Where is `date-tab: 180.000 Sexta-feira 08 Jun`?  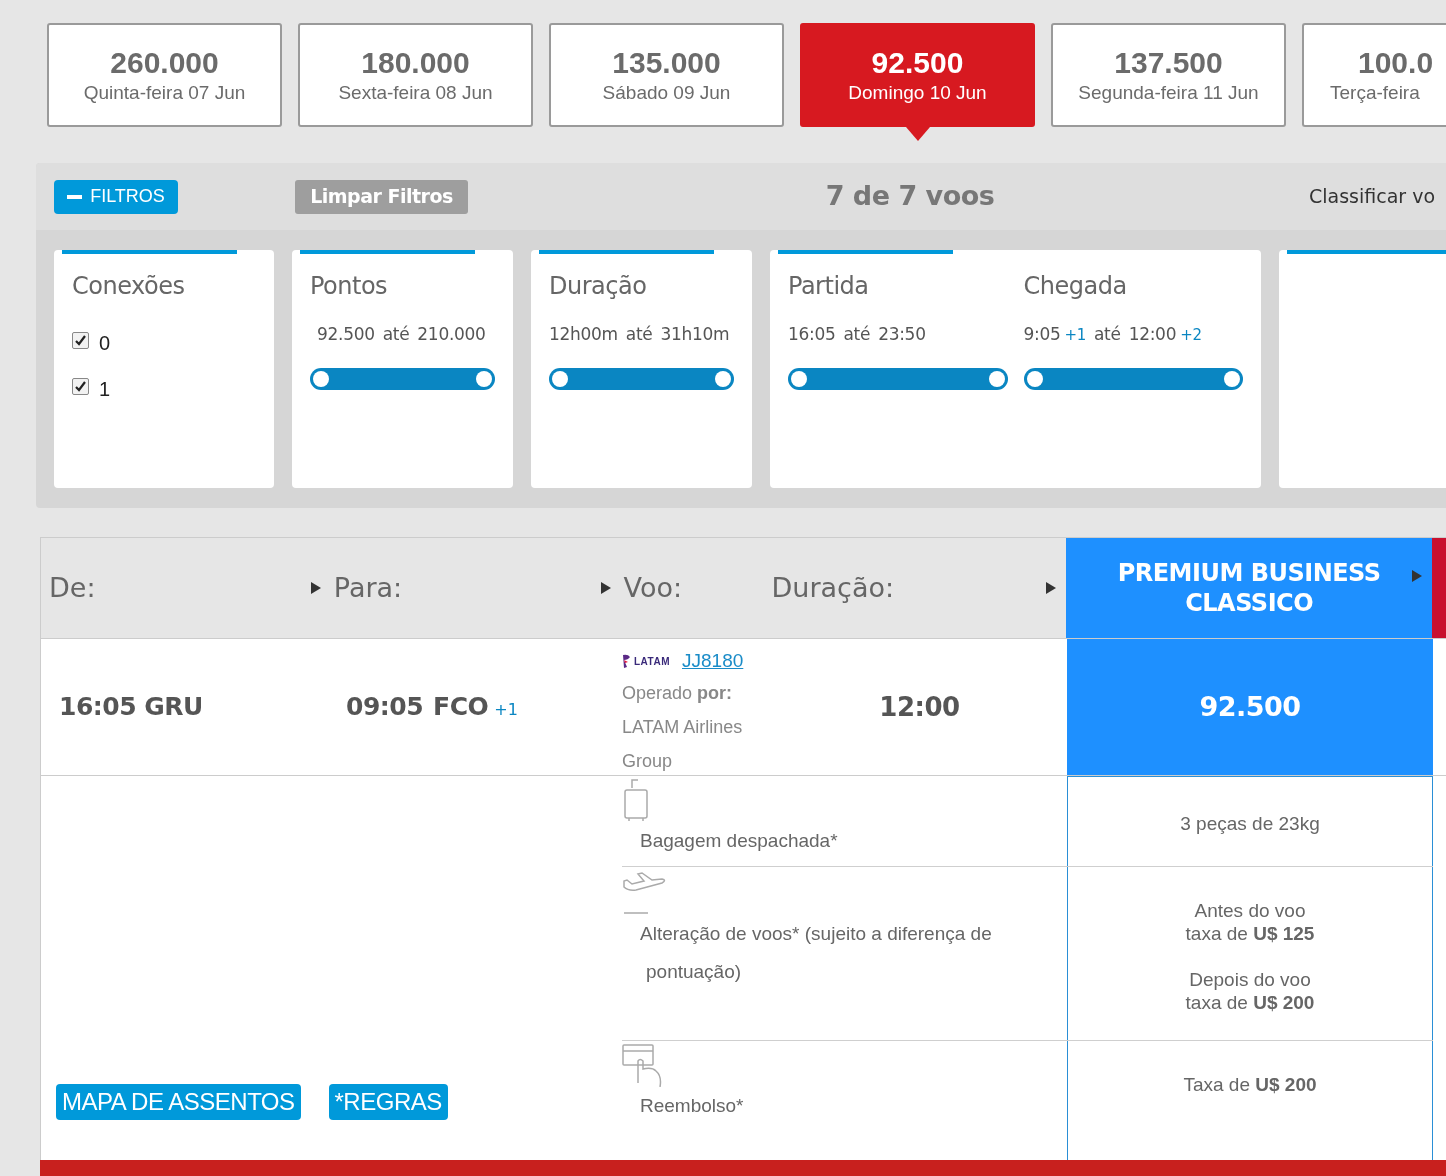 date-tab: 180.000 Sexta-feira 08 Jun is located at coordinates (415, 75).